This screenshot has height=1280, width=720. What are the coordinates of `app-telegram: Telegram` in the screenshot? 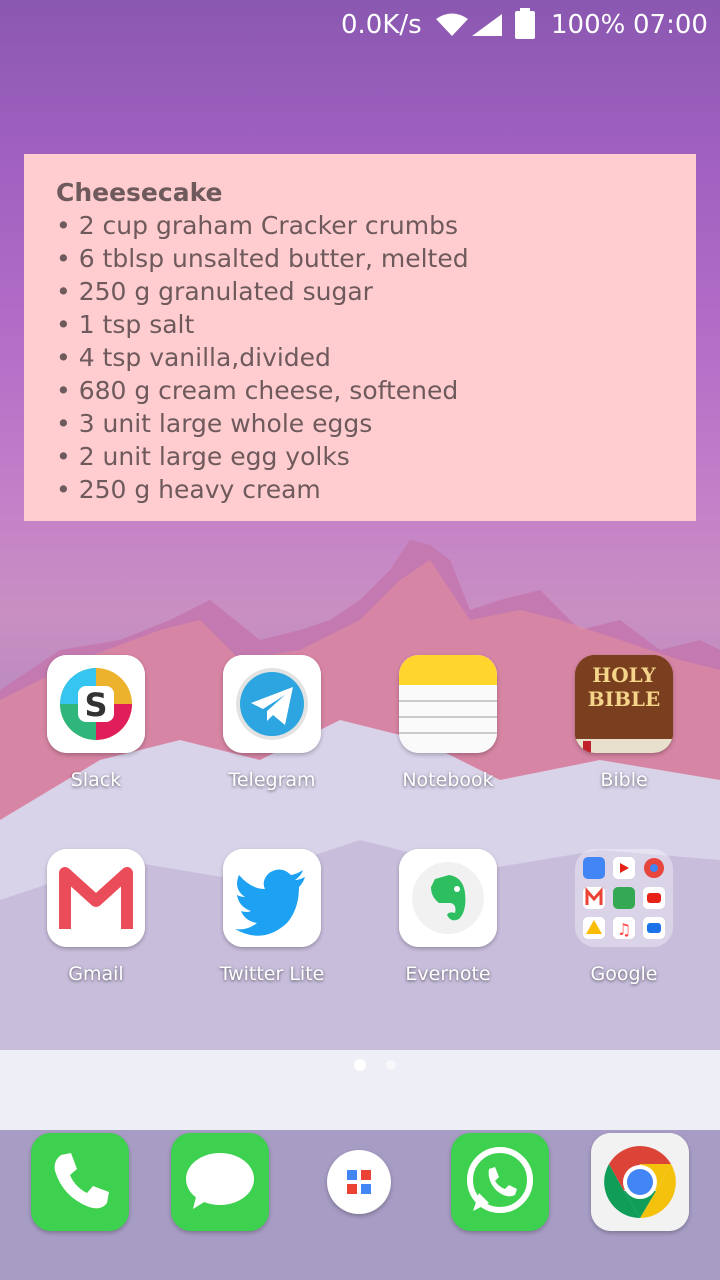 It's located at (272, 723).